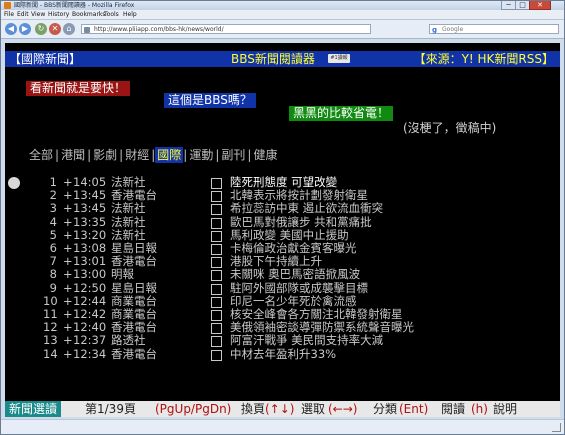  Describe the element at coordinates (169, 155) in the screenshot. I see `tab-international: 國際` at that location.